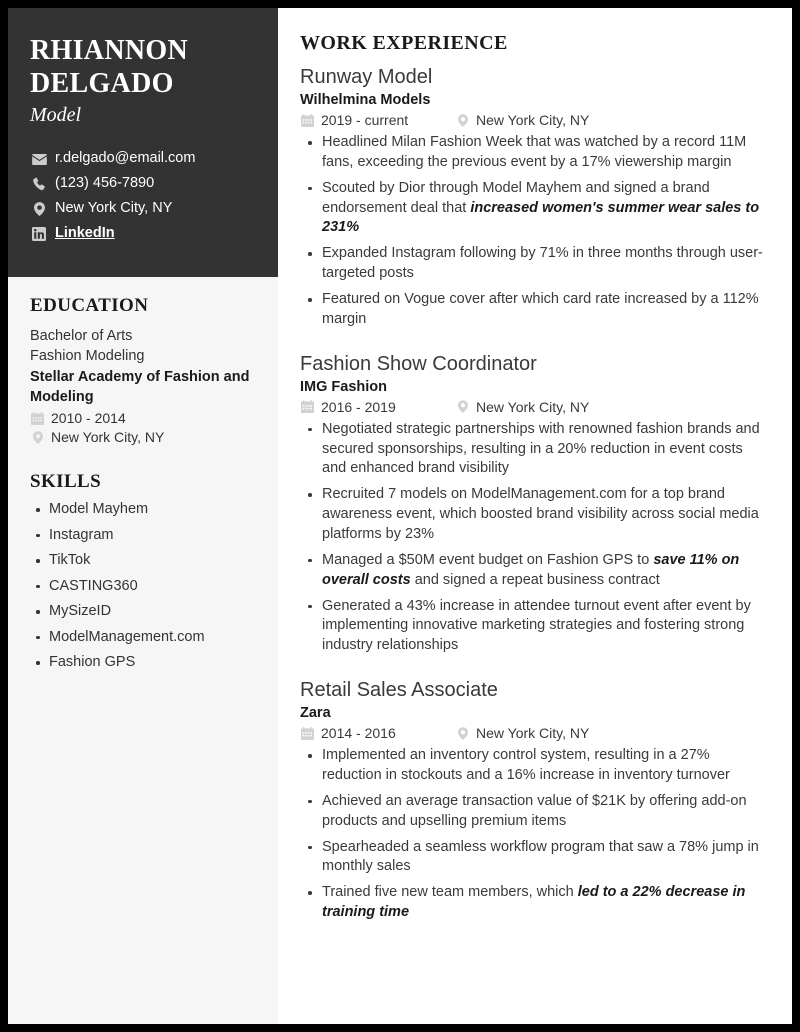  What do you see at coordinates (125, 158) in the screenshot?
I see `contact-email-text: r.delgado@email.com` at bounding box center [125, 158].